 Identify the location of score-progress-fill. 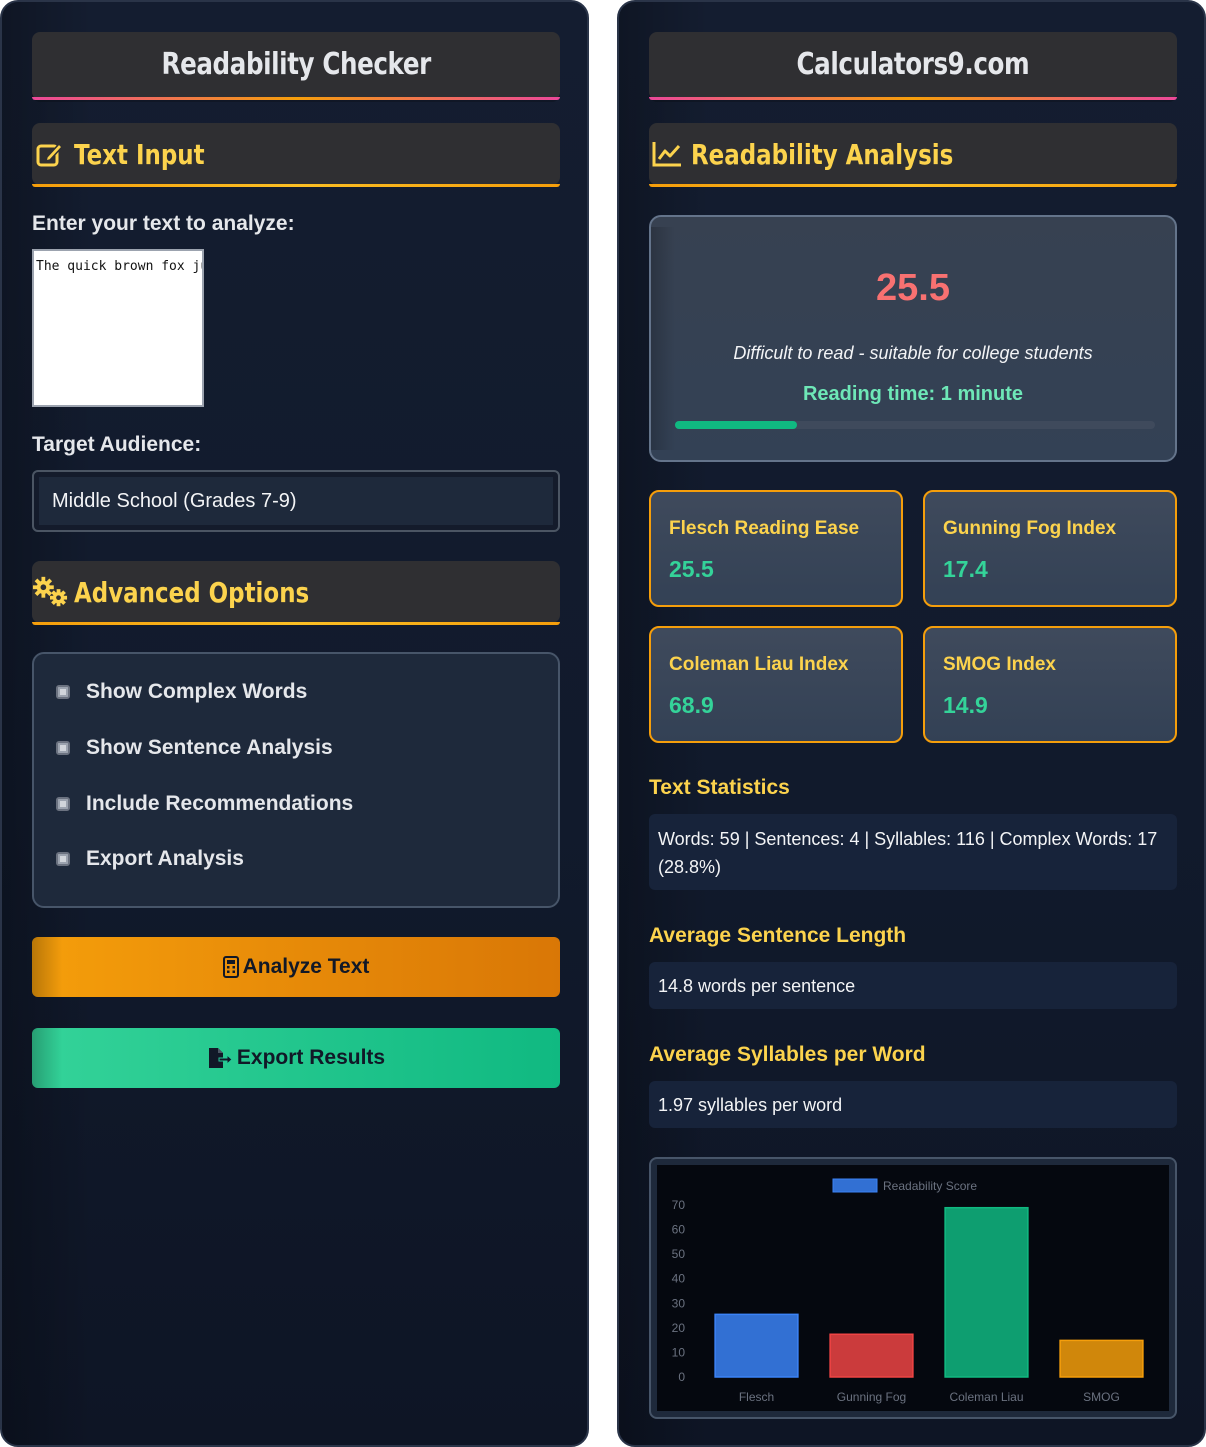
(736, 425).